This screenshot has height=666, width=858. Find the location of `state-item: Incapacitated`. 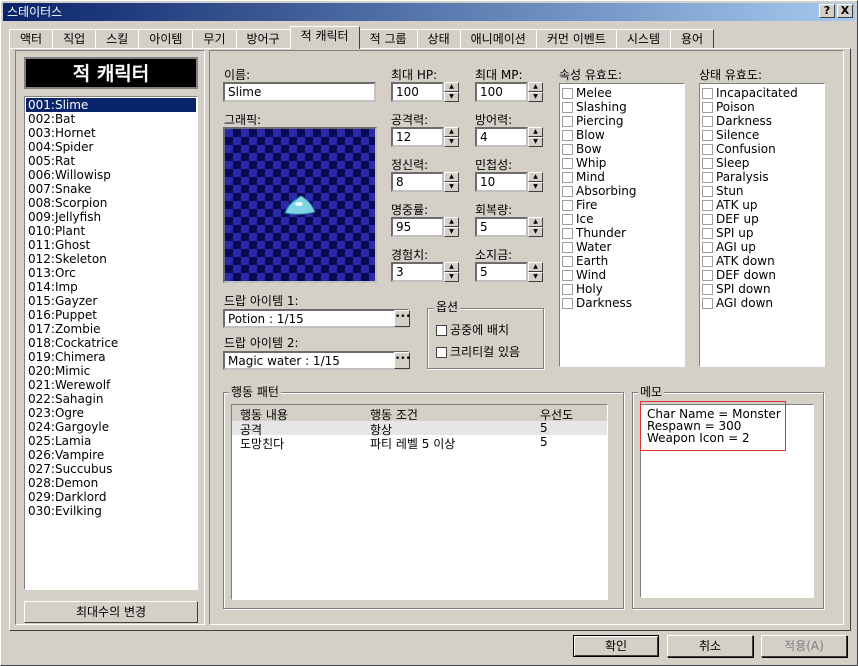

state-item: Incapacitated is located at coordinates (762, 93).